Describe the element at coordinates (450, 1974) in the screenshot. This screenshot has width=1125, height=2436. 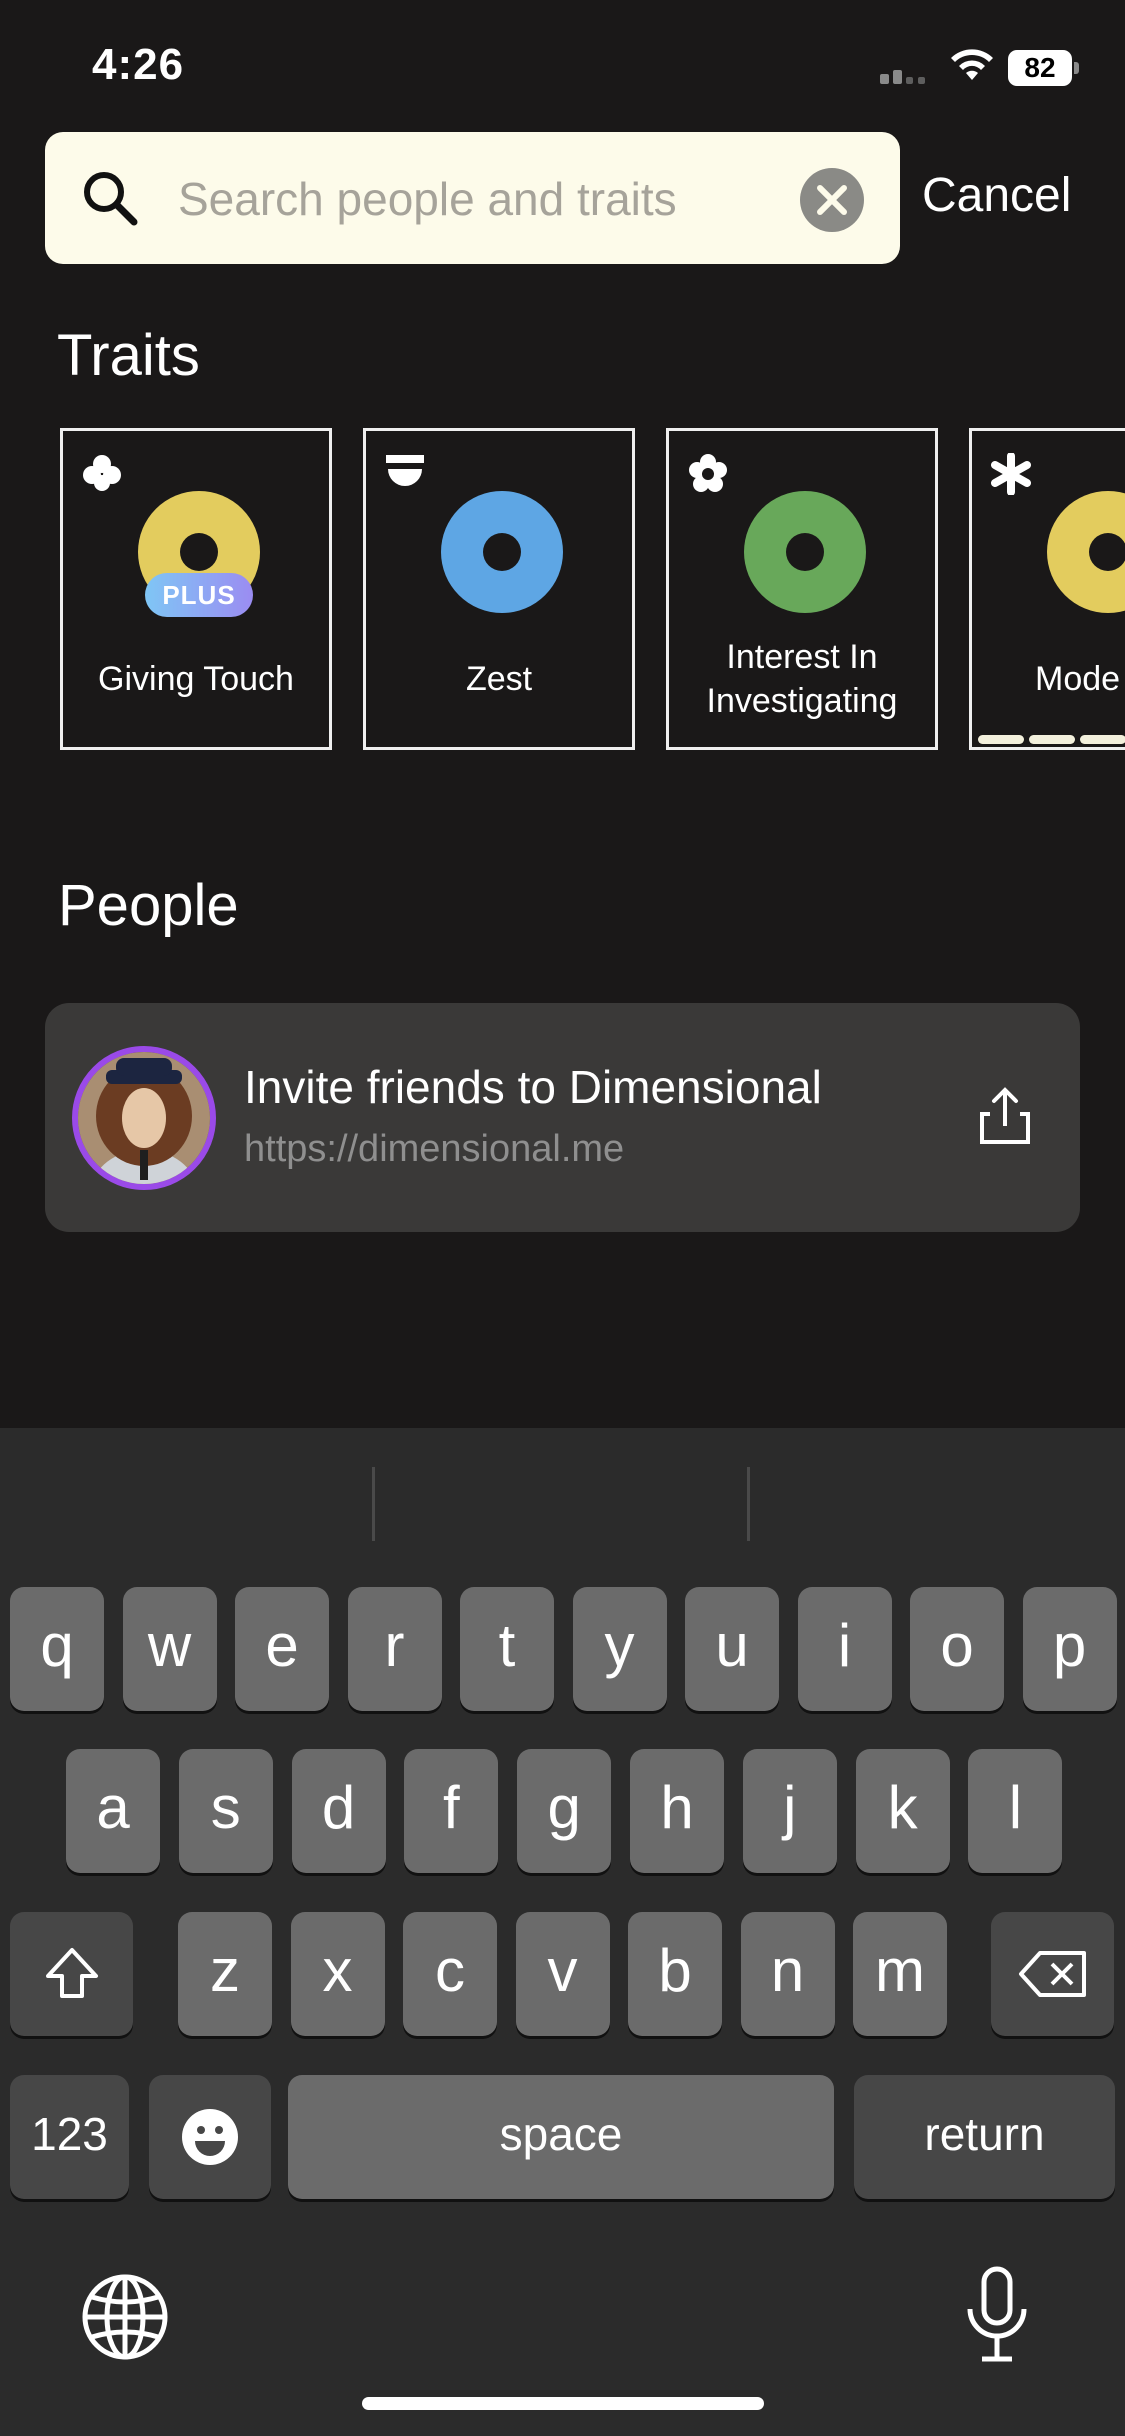
I see `key-c: c` at that location.